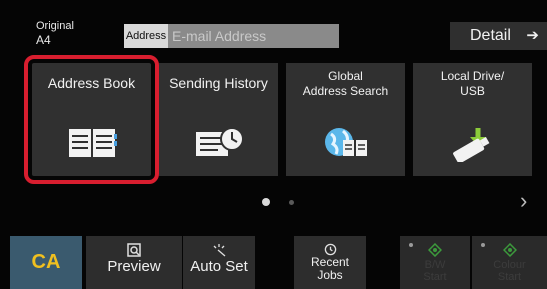 Image resolution: width=547 pixels, height=289 pixels. I want to click on colour-start-label: Colour Start, so click(509, 271).